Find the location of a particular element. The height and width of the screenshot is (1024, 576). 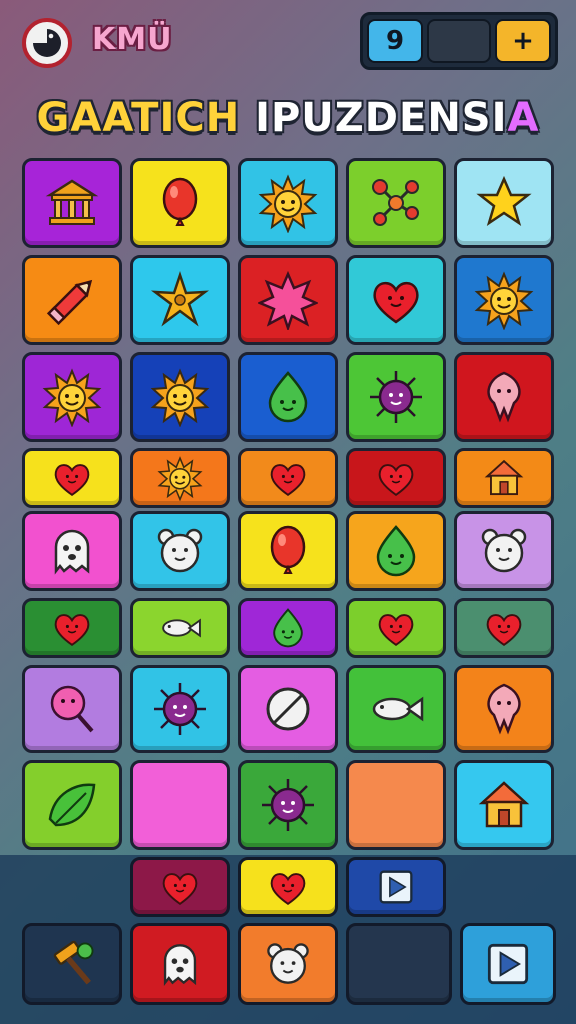

empty-slot-button is located at coordinates (459, 41).